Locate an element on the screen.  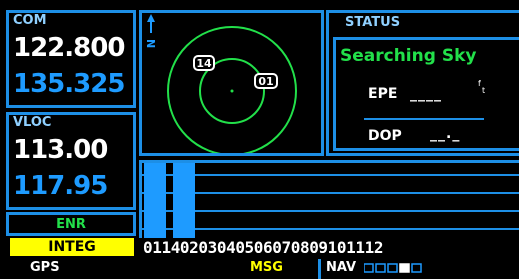
message-annunciator: MSG is located at coordinates (266, 267).